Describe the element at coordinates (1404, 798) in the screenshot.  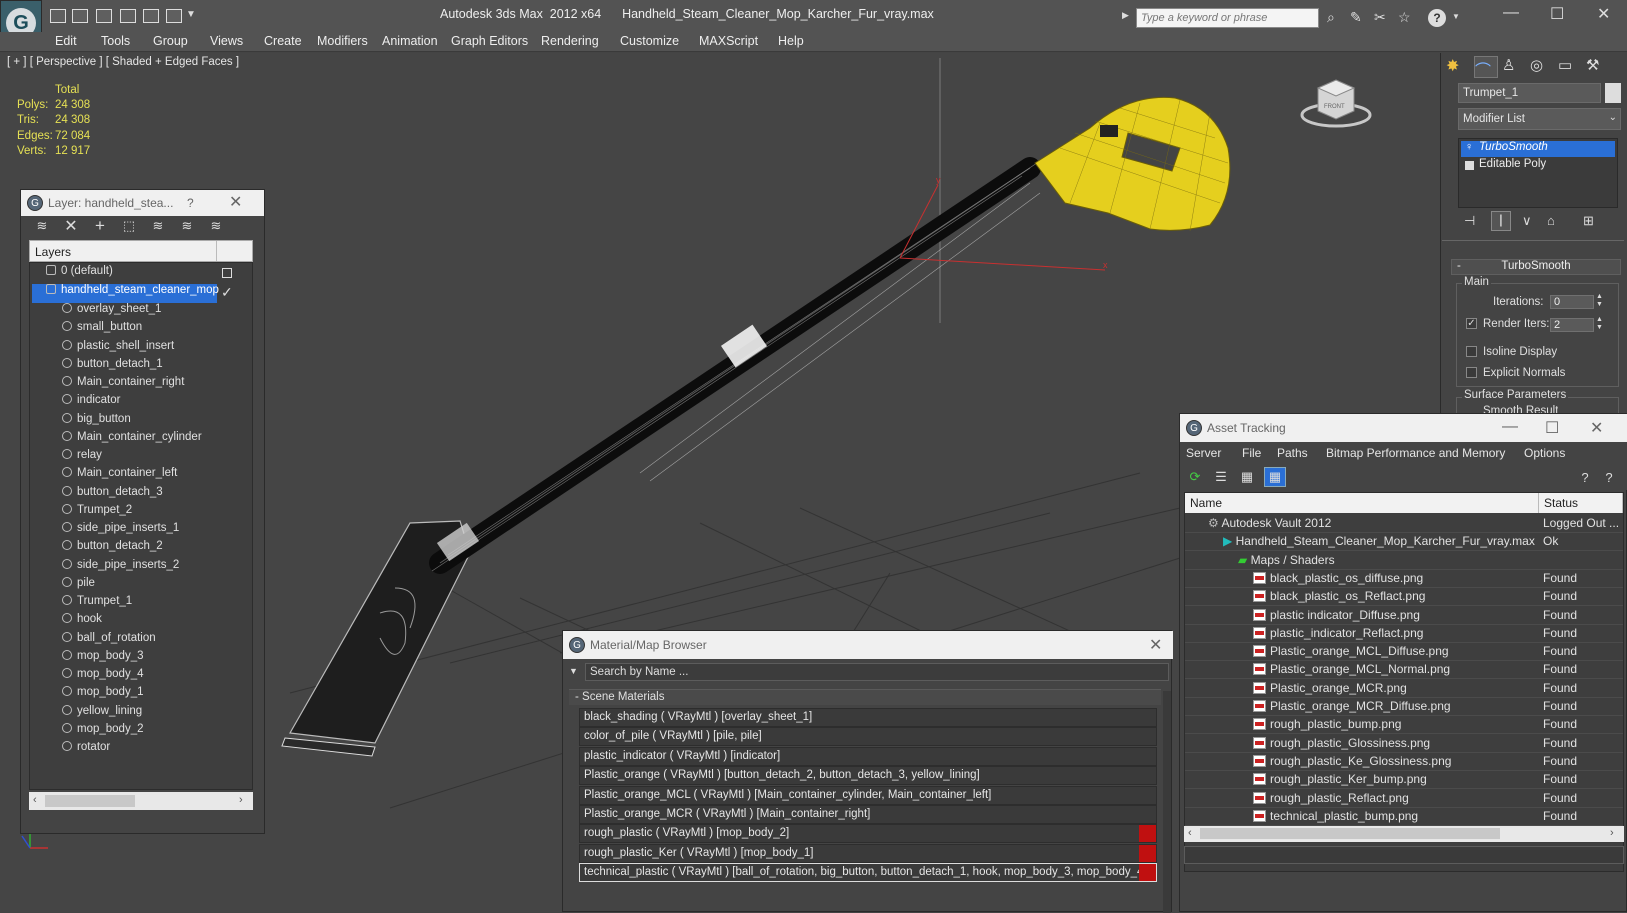
I see `asset-row: rough_plastic_Reflact.png Found` at that location.